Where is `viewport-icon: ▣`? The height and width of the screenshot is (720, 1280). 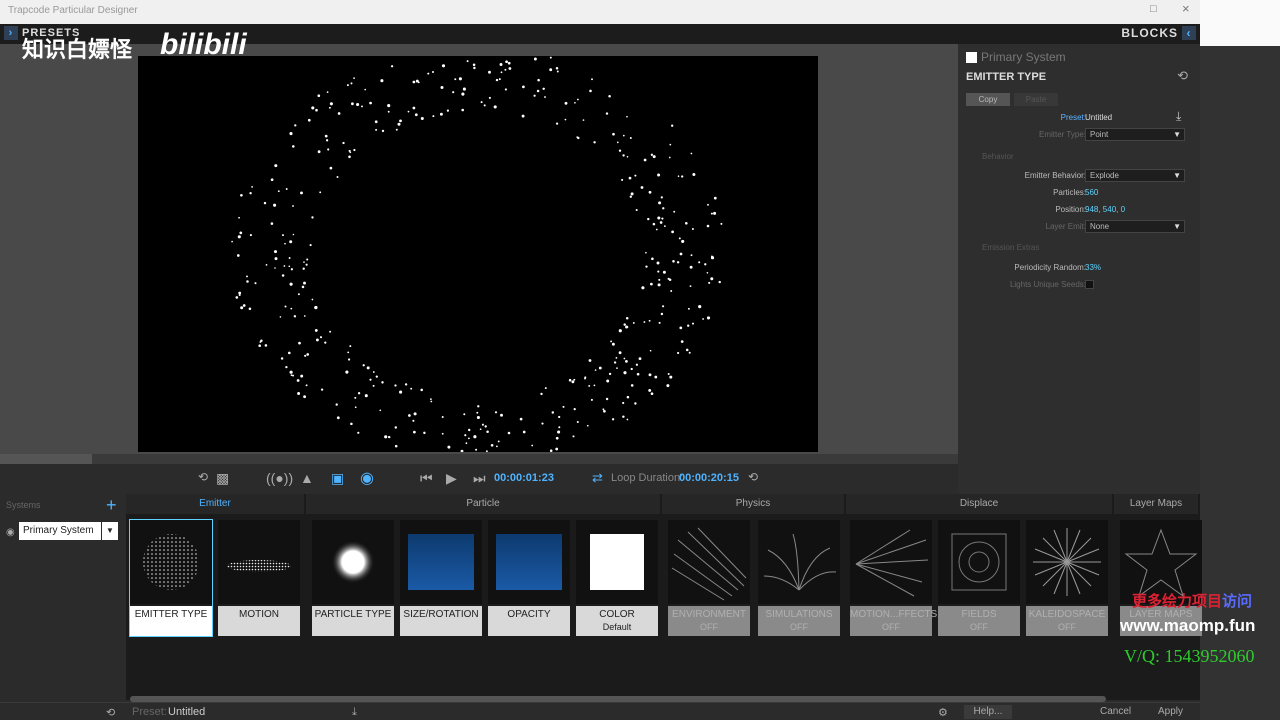 viewport-icon: ▣ is located at coordinates (337, 478).